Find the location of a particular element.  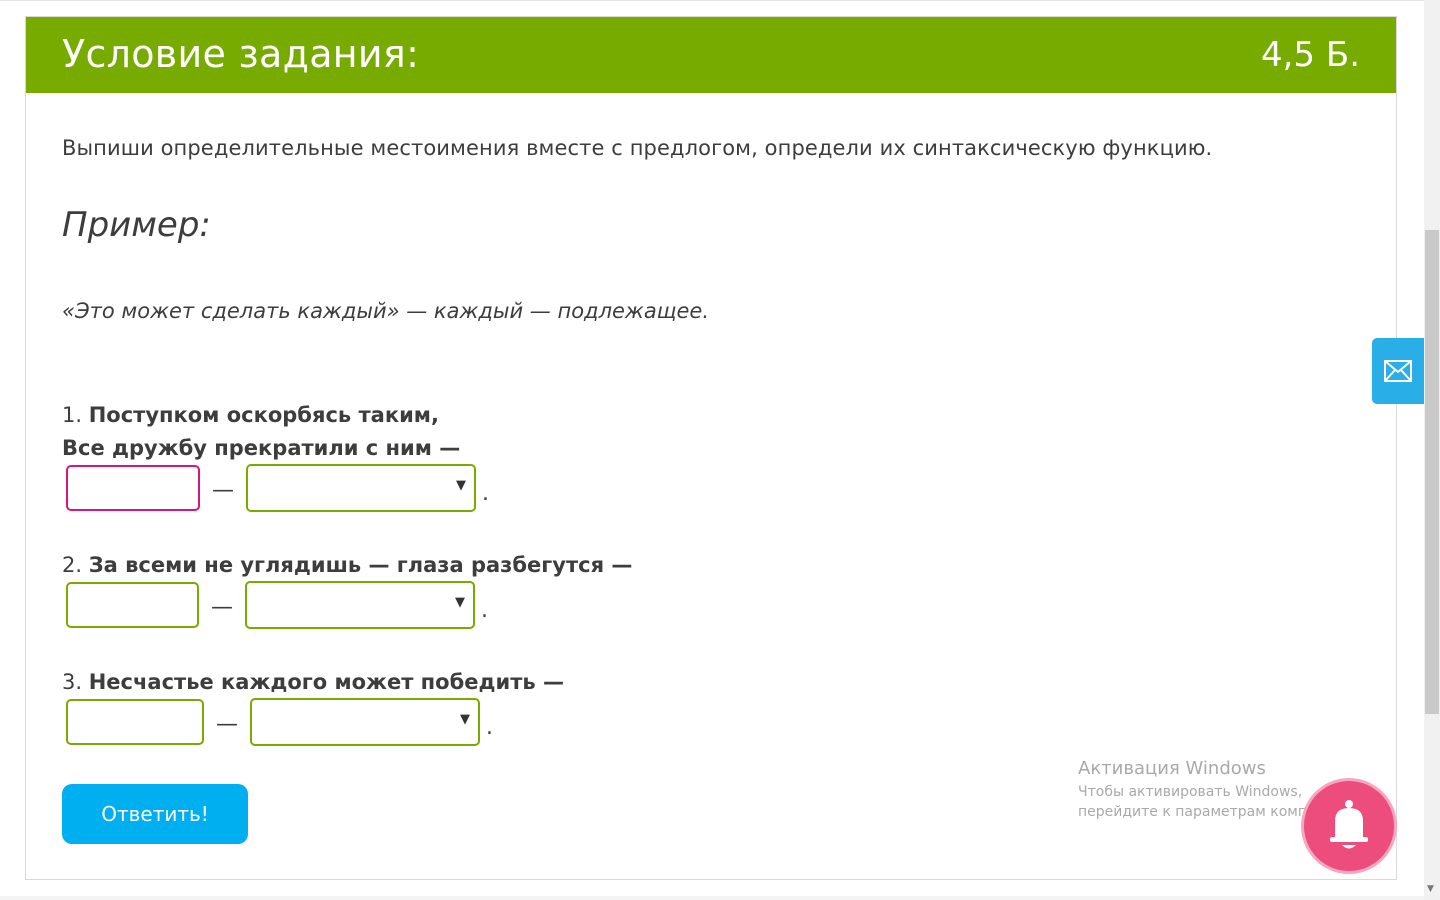

answer-2-pronoun-input is located at coordinates (132, 605).